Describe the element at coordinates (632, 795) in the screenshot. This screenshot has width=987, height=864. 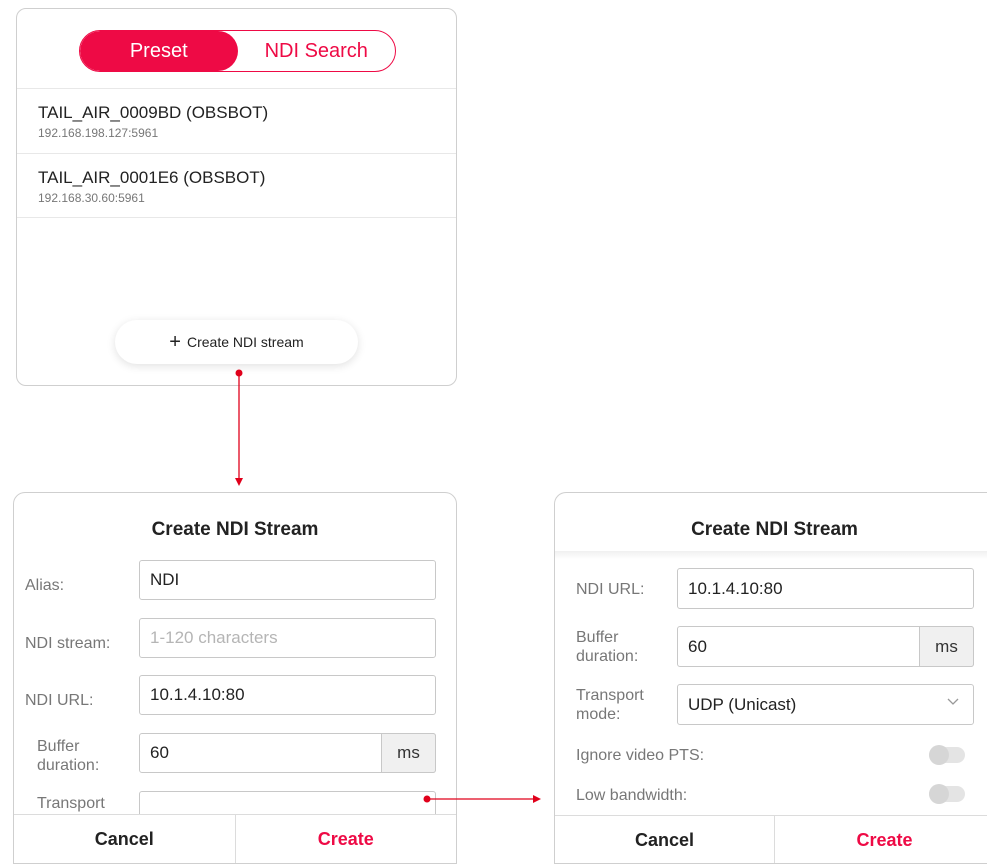
I see `low-bandwidth-label: Low bandwidth:` at that location.